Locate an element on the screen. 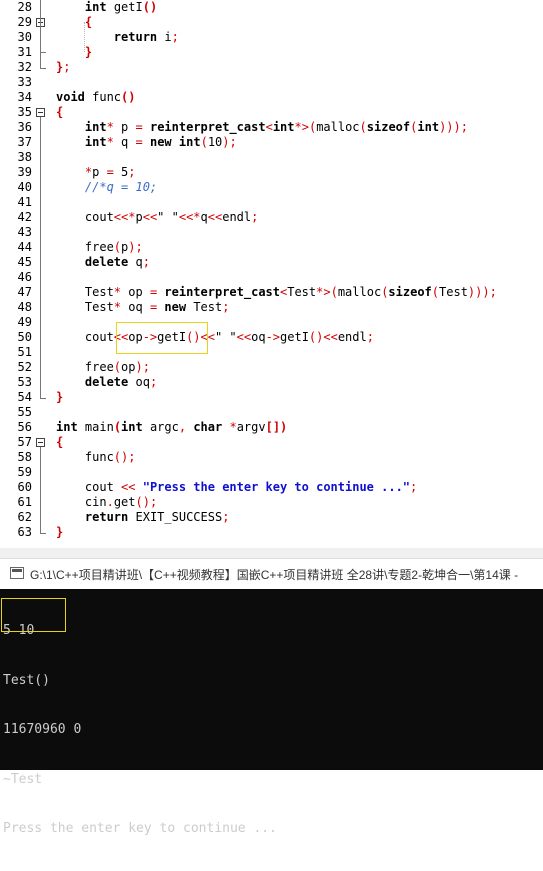  code-token: * is located at coordinates (117, 307).